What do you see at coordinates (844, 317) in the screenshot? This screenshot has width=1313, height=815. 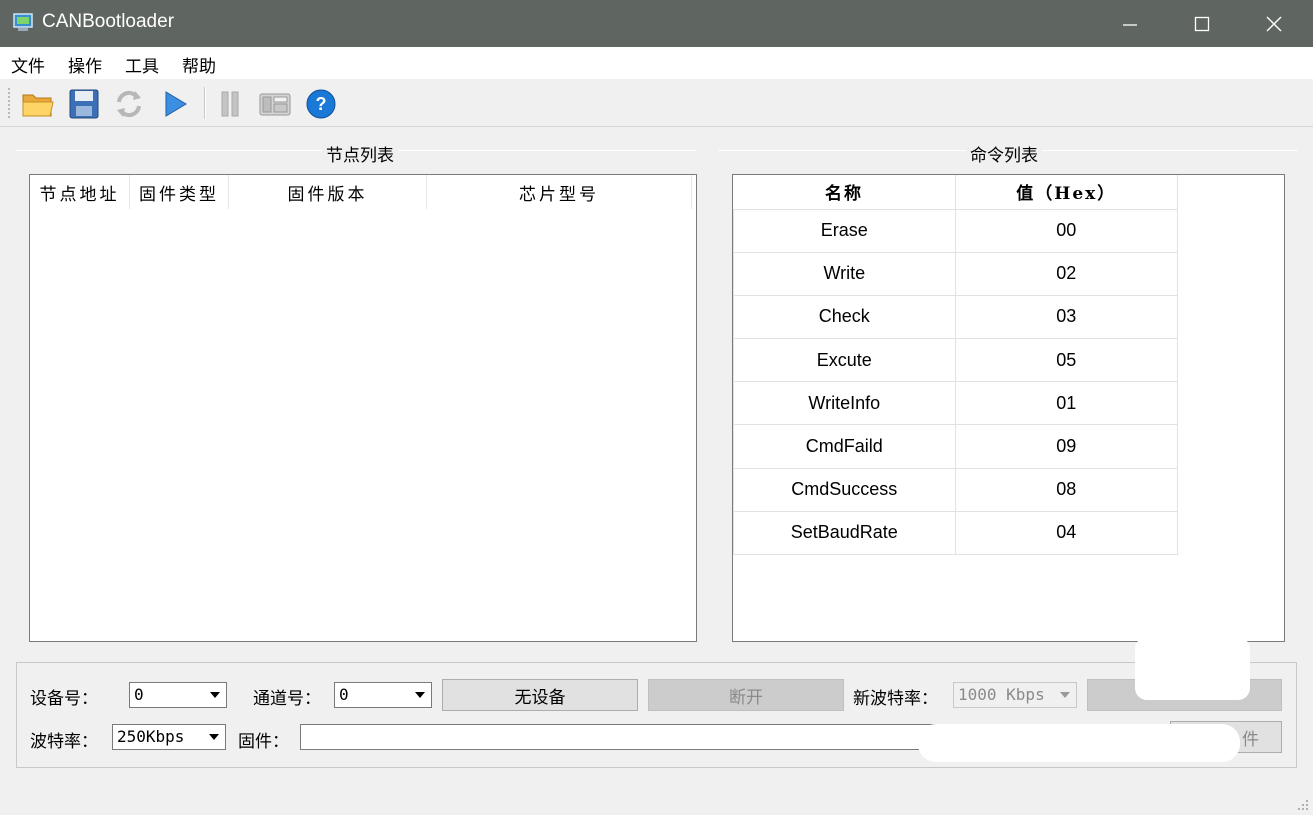 I see `command-name: Check` at bounding box center [844, 317].